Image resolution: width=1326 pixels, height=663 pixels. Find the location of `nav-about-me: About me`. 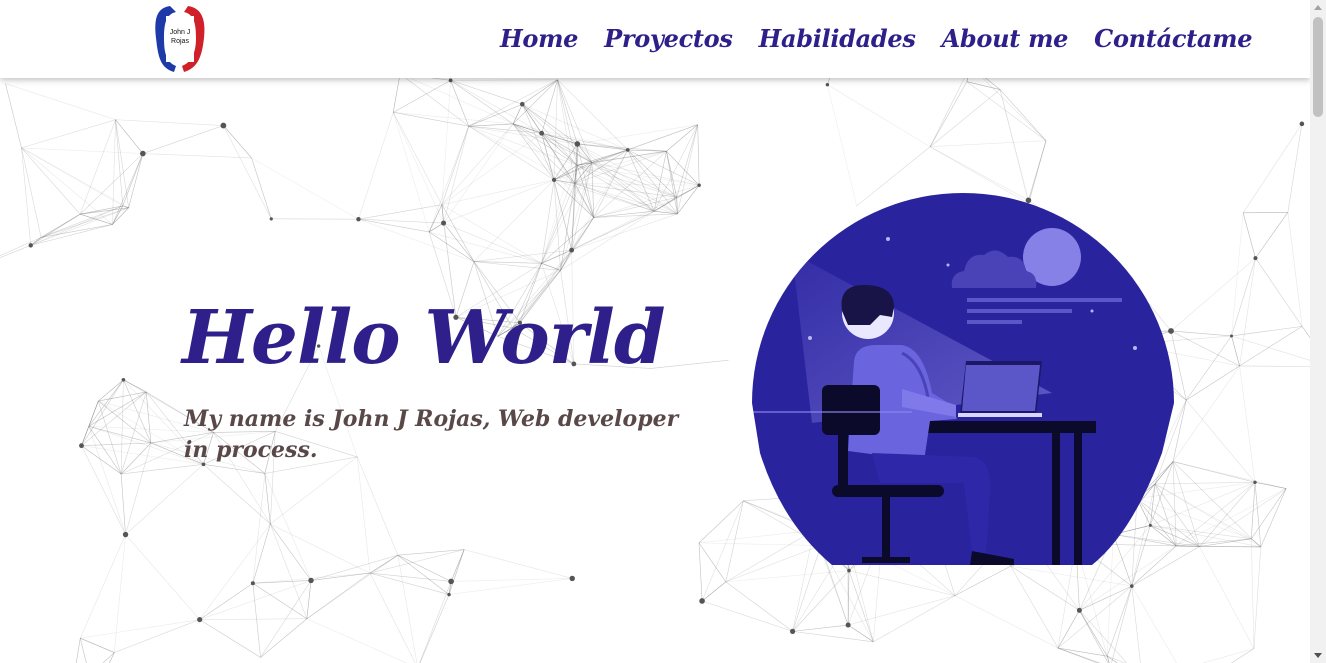

nav-about-me: About me is located at coordinates (1005, 39).